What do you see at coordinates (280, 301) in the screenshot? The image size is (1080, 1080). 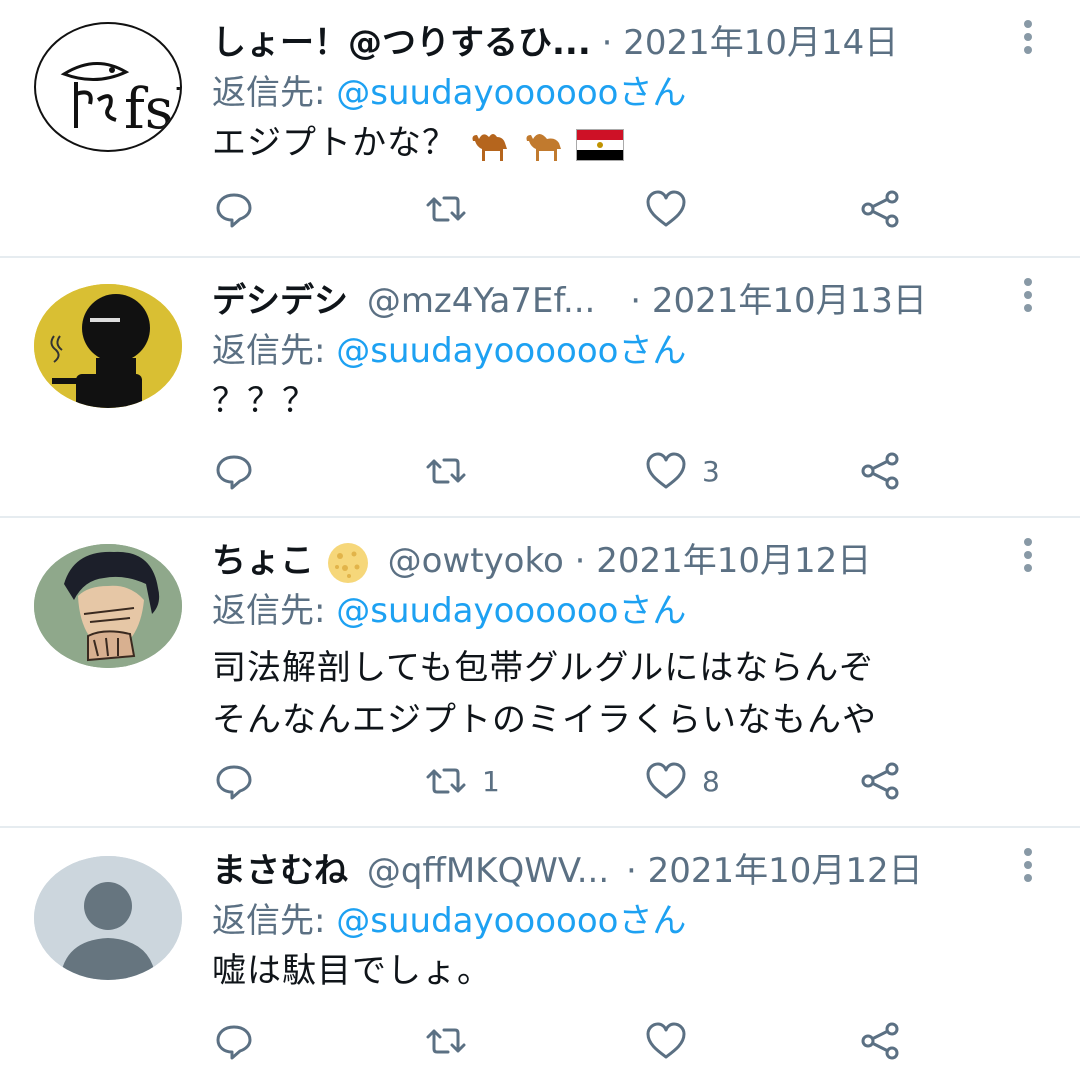 I see `display-name: デシデシ` at bounding box center [280, 301].